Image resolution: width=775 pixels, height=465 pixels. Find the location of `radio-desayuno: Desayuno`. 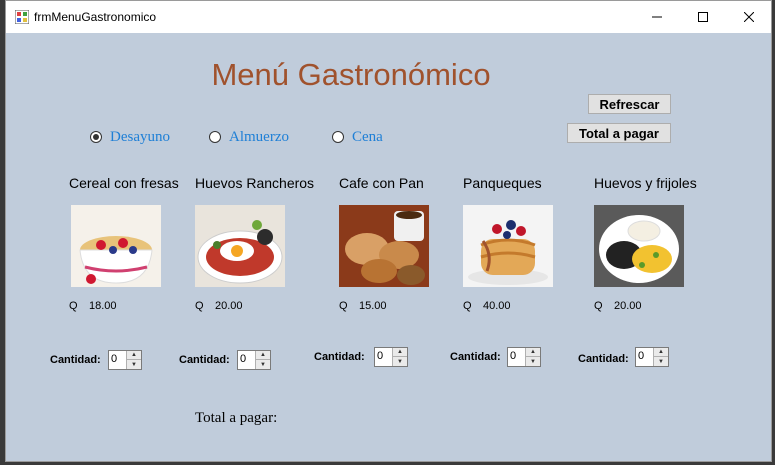

radio-desayuno: Desayuno is located at coordinates (130, 137).